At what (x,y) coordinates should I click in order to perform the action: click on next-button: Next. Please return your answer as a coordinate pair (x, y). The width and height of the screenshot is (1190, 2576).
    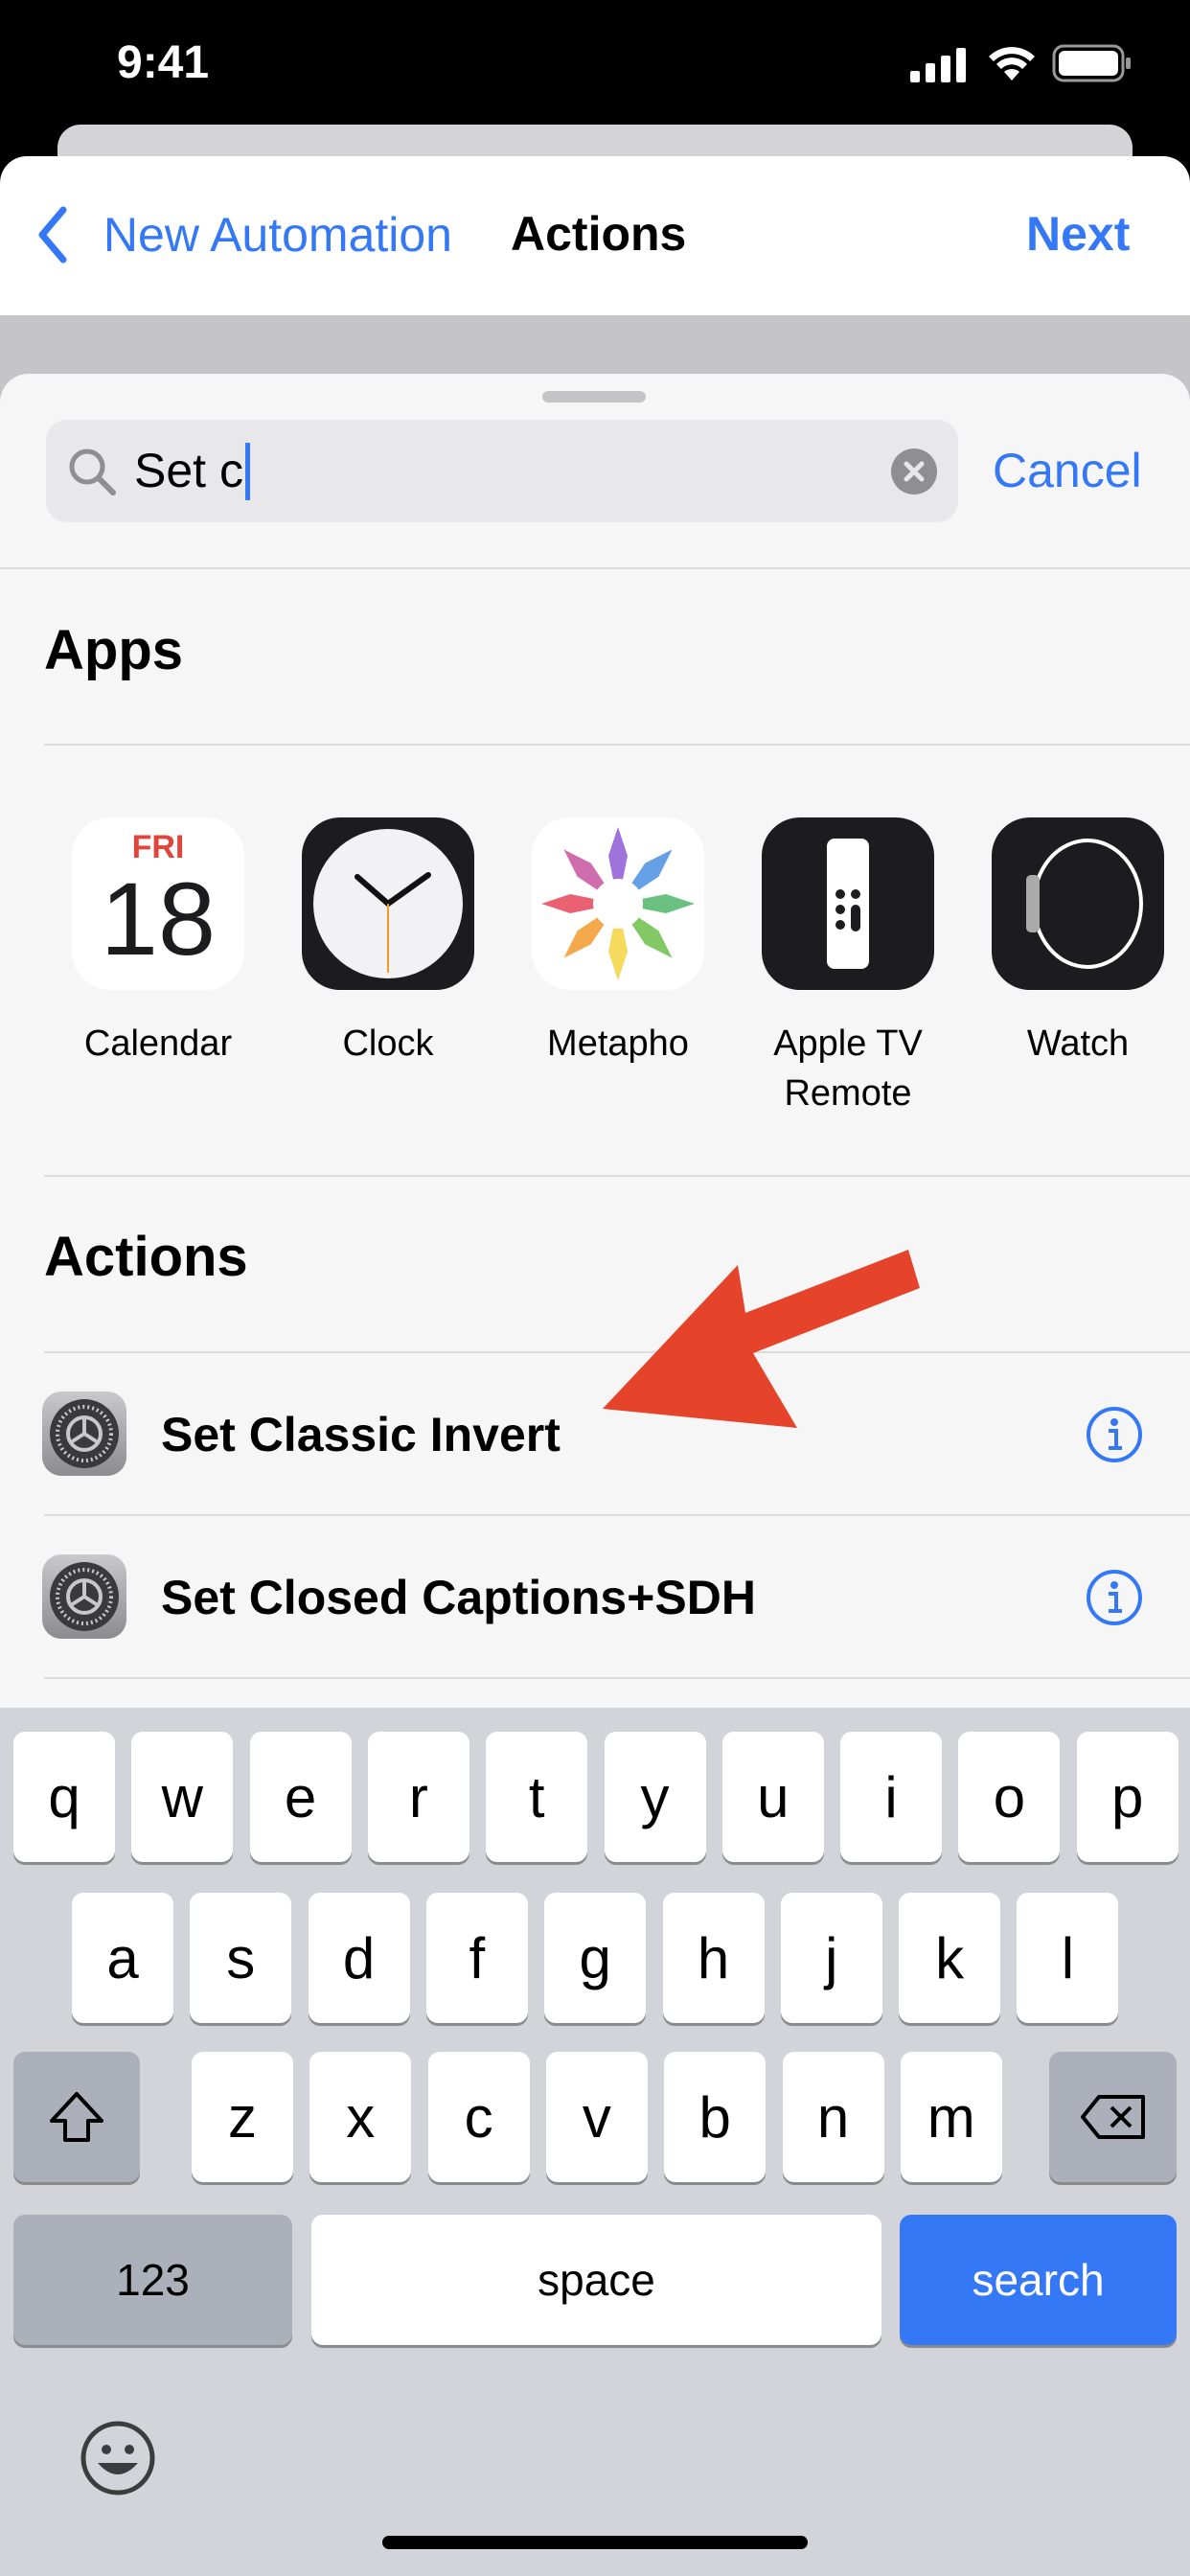
    Looking at the image, I should click on (1078, 234).